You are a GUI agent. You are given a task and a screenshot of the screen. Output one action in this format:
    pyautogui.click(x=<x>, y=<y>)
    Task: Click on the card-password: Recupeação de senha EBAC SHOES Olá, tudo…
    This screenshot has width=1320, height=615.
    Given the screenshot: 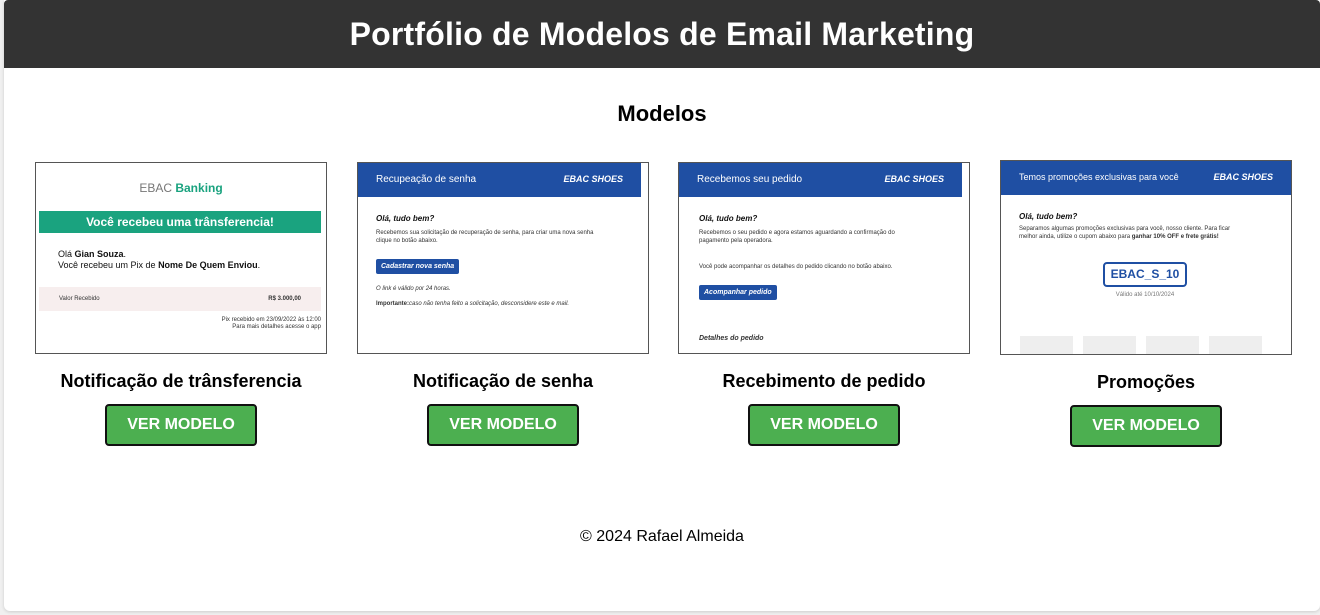 What is the action you would take?
    pyautogui.click(x=503, y=304)
    